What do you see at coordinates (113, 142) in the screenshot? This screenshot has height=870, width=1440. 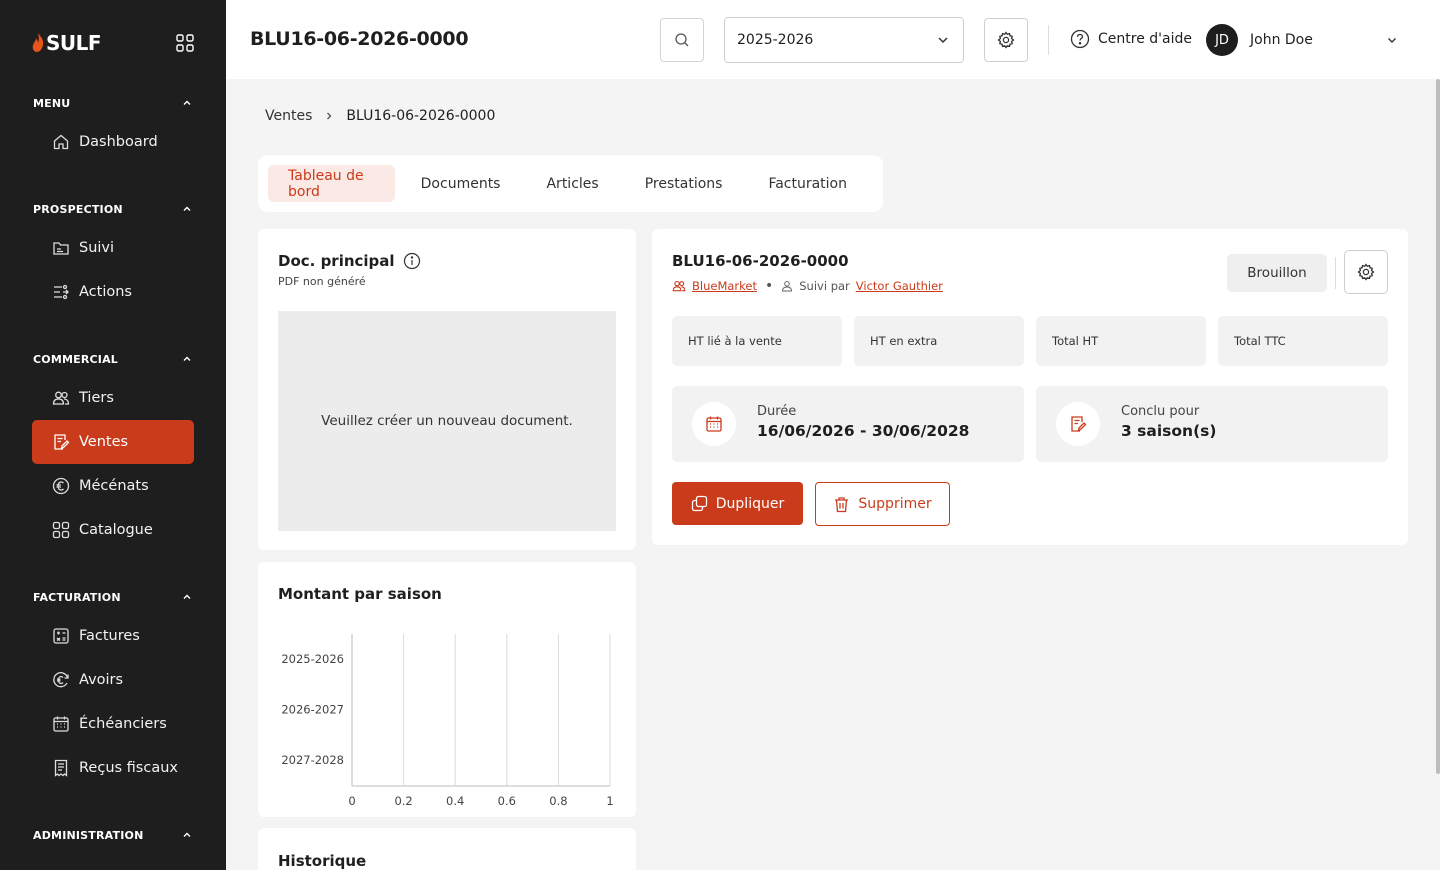 I see `sidebar-item-dashboard: Dashboard` at bounding box center [113, 142].